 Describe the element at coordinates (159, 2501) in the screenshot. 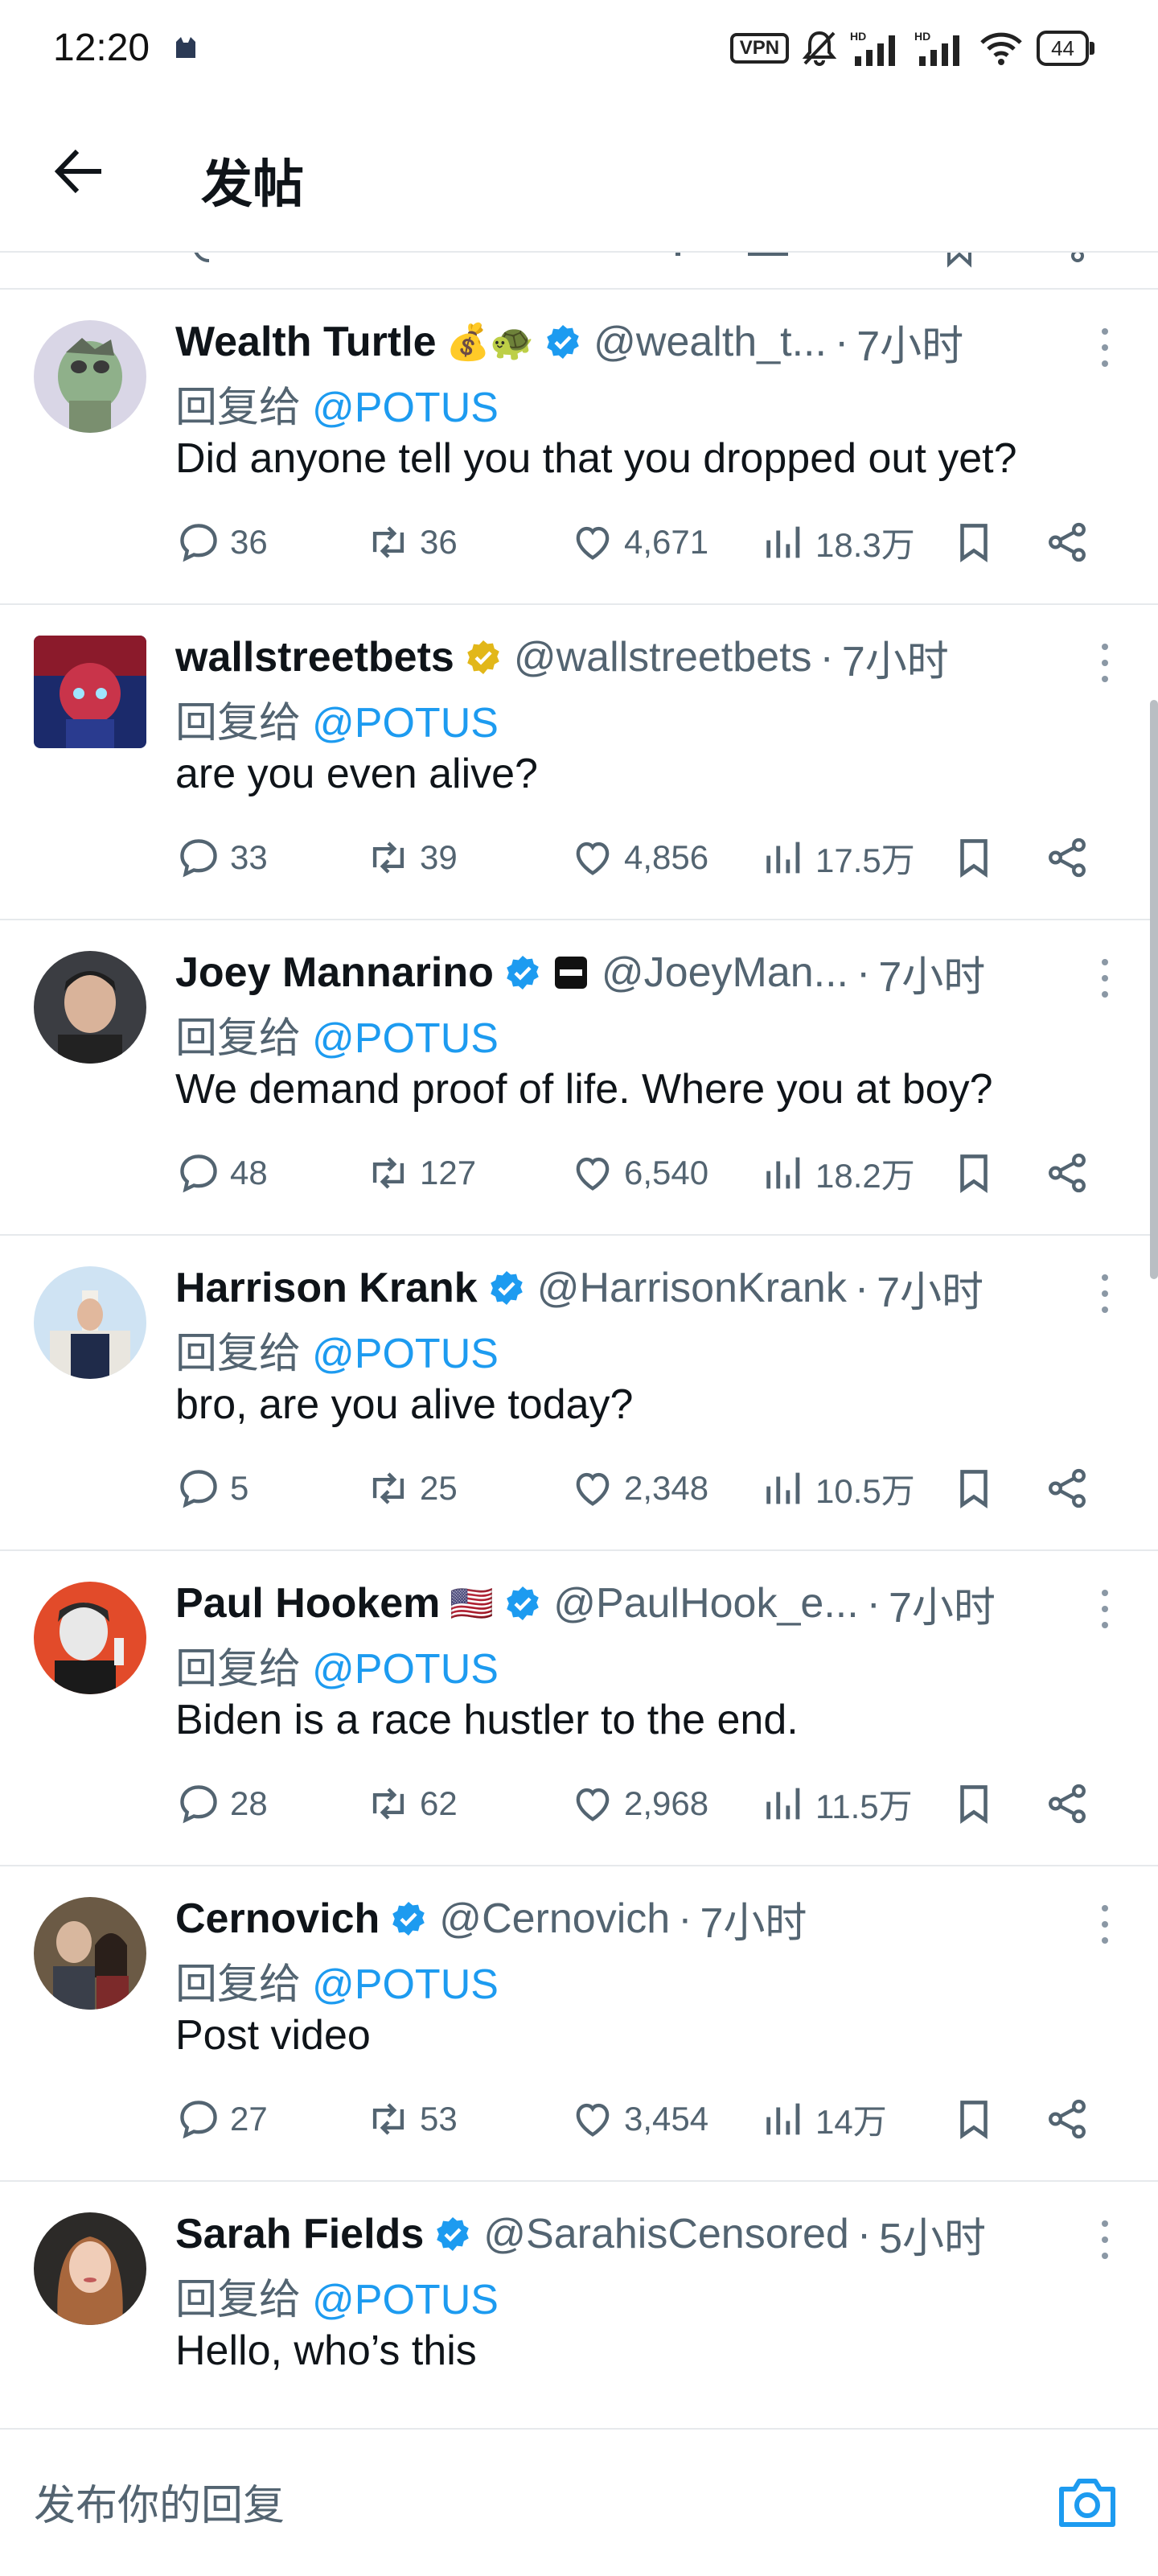

I see `reply-input: 发布你的回复` at that location.